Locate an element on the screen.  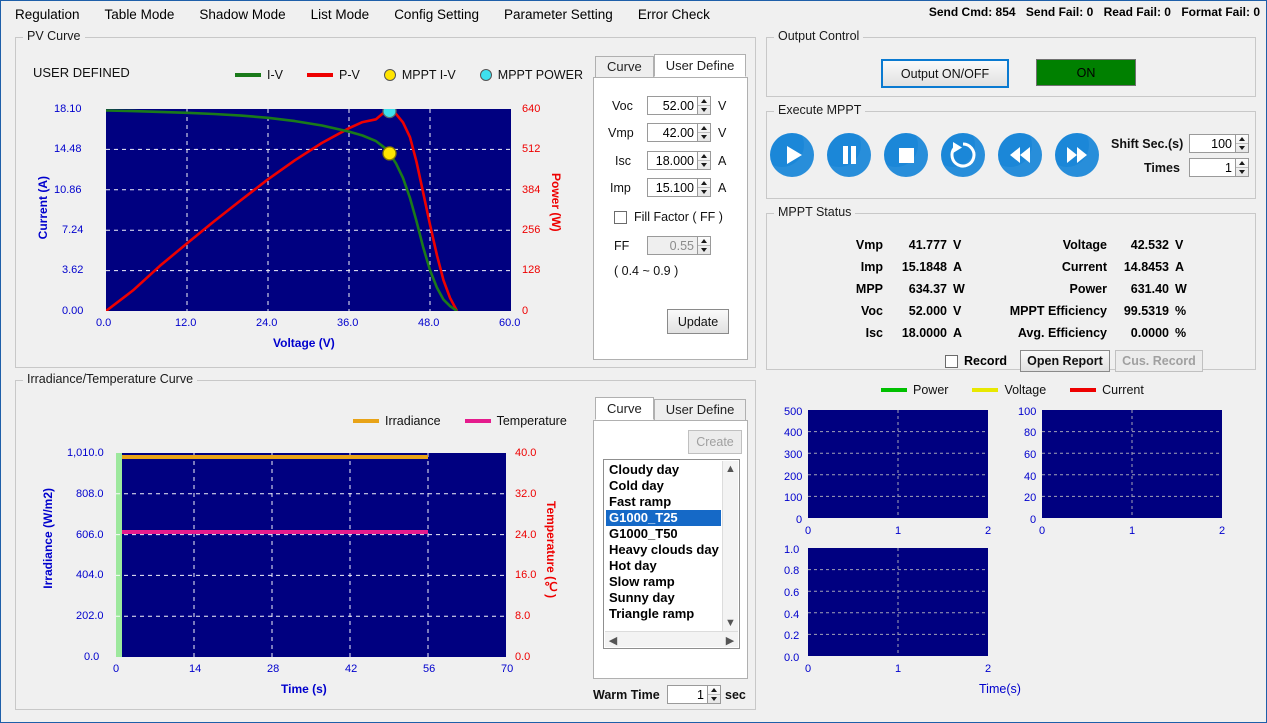
warm-time-spin-buttons is located at coordinates (714, 694).